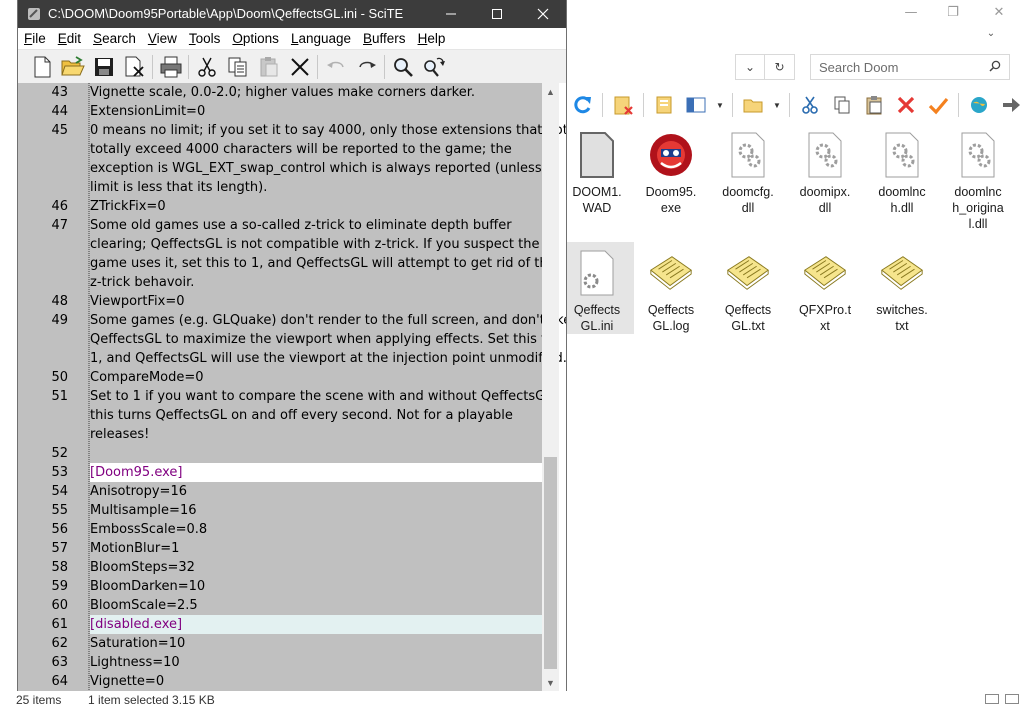 This screenshot has height=704, width=1025. Describe the element at coordinates (170, 67) in the screenshot. I see `print-icon` at that location.